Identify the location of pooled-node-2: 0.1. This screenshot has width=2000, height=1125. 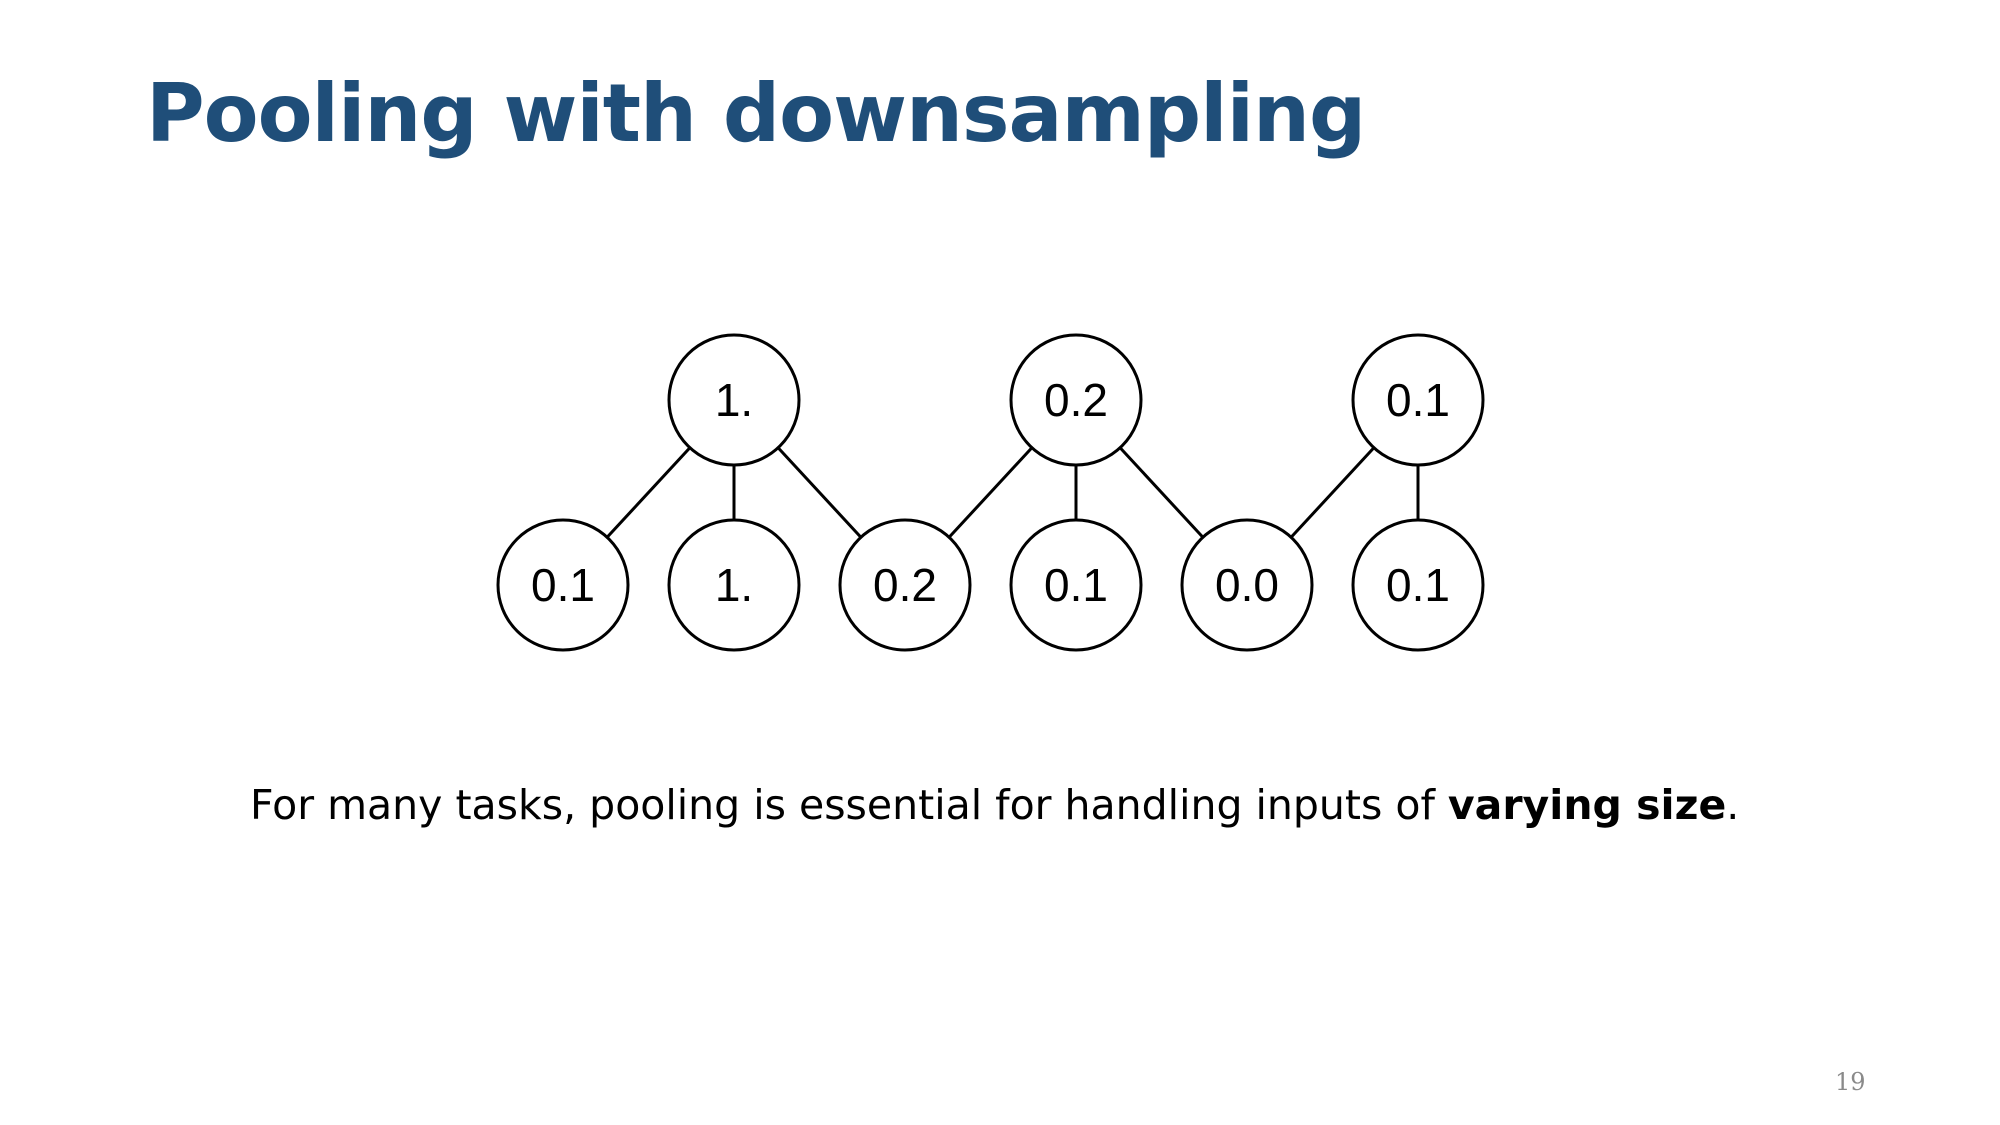
(1418, 400).